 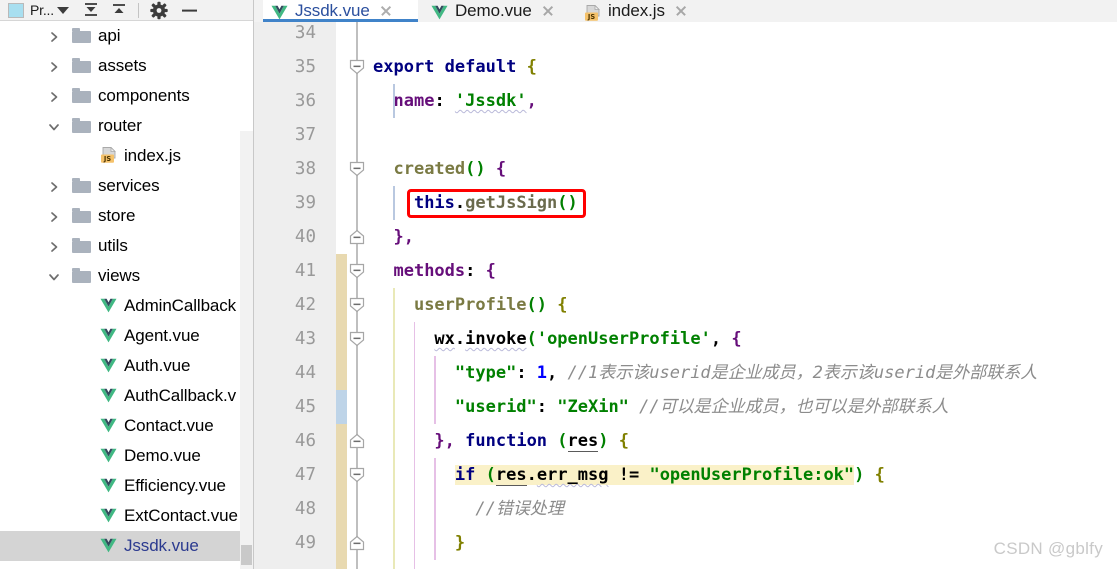 I want to click on tree-item-auth-vue: Auth.vue, so click(x=126, y=366).